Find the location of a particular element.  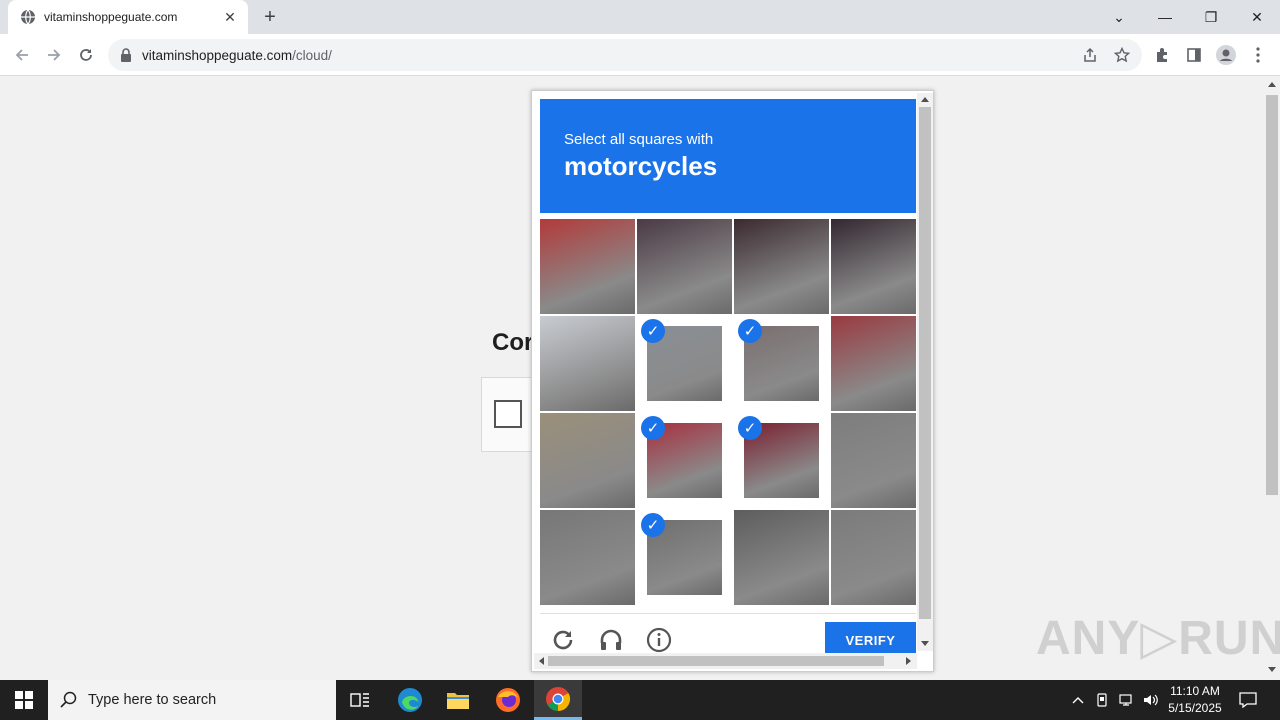

back-arrow-icon is located at coordinates (21, 55).